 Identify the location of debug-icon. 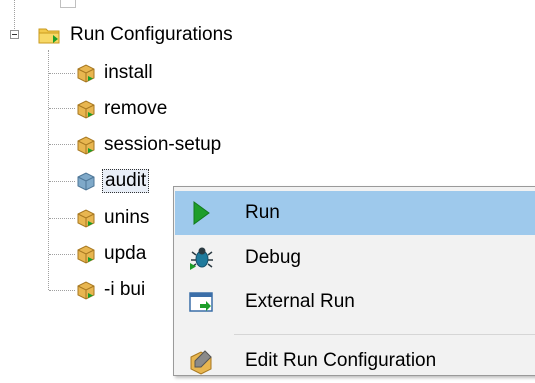
(201, 258).